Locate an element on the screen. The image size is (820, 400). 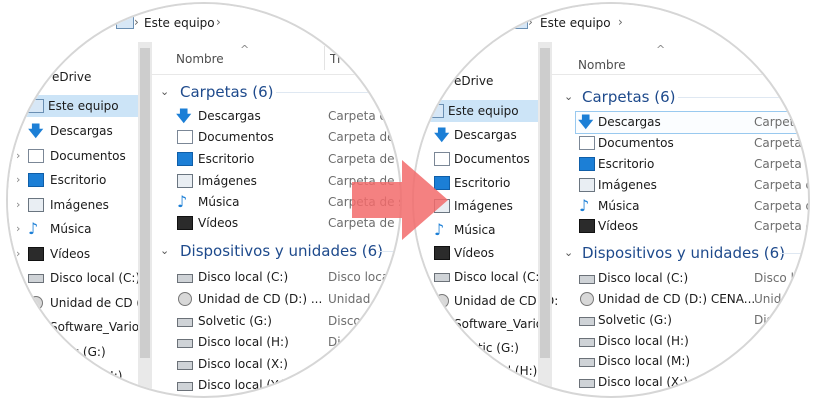
list-item: Documentos Carpeta is located at coordinates (692, 143).